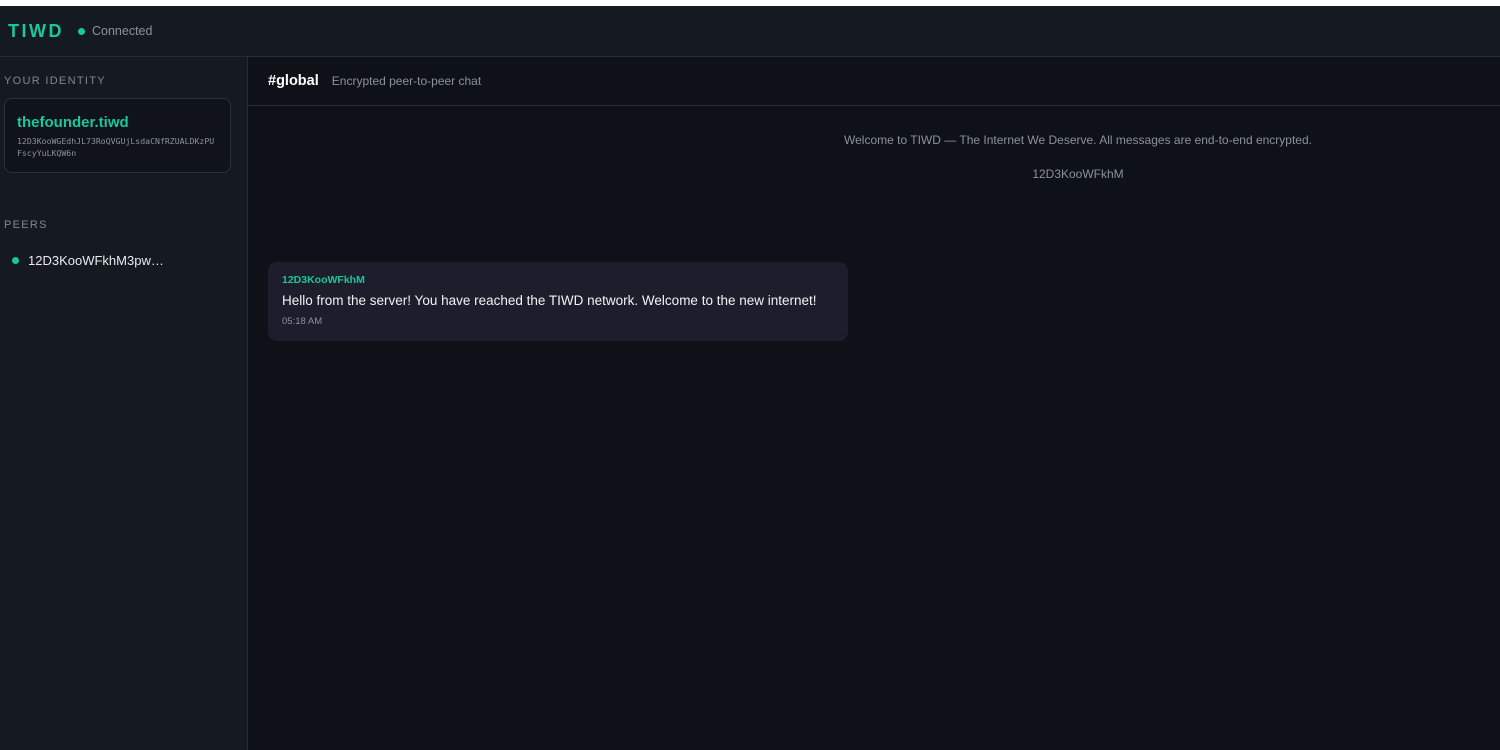  Describe the element at coordinates (1078, 174) in the screenshot. I see `system-message-peer-joined: 12D3KooWFkhM` at that location.